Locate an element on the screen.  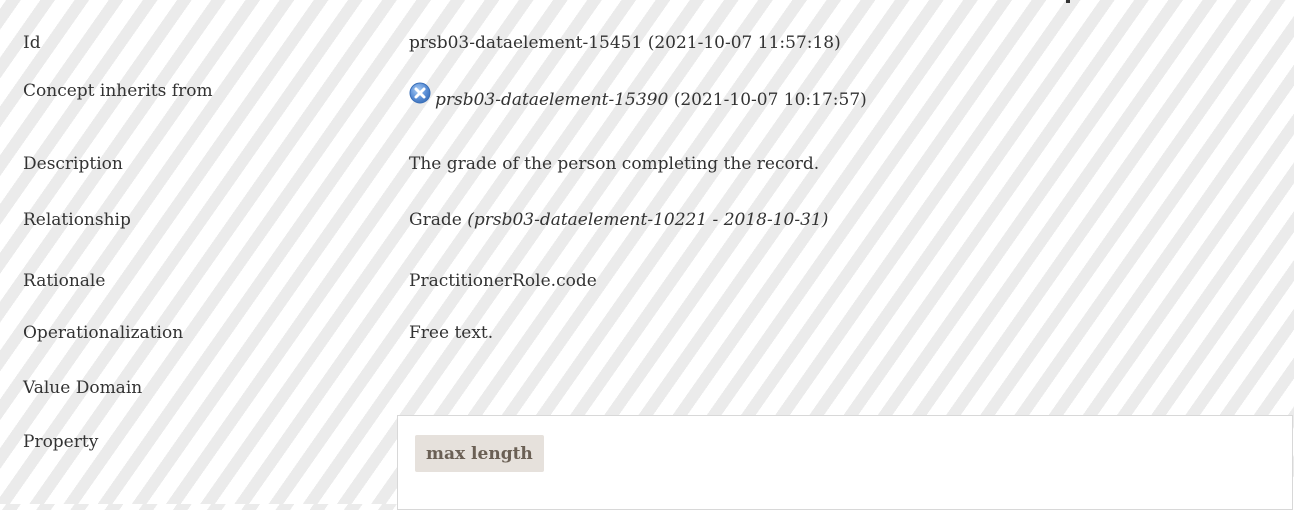
close-circle-icon is located at coordinates (420, 93).